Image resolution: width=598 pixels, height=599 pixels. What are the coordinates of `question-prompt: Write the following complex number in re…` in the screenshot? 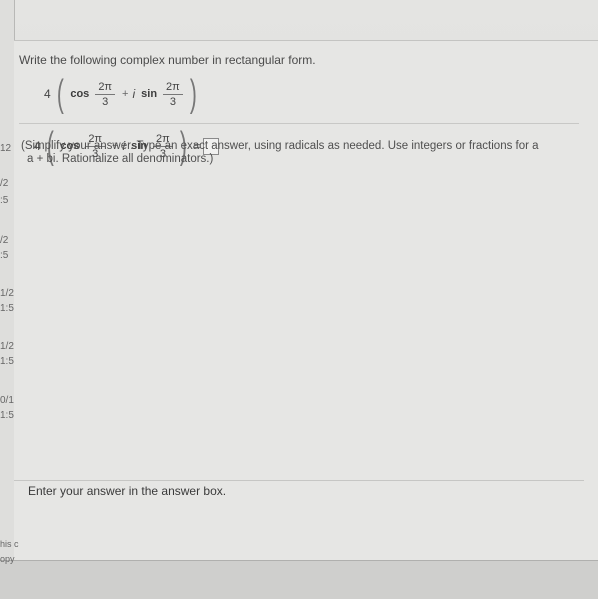 It's located at (167, 60).